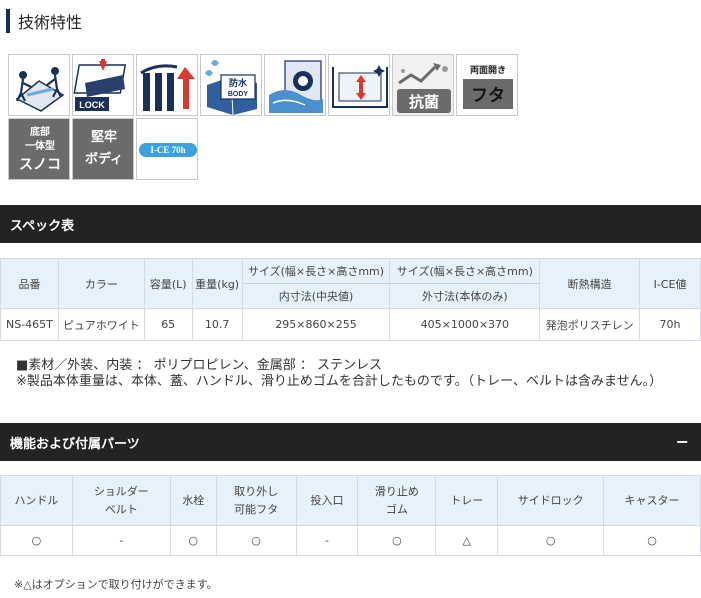 This screenshot has width=701, height=598. What do you see at coordinates (590, 283) in the screenshot?
I see `spec-header-insulation: 断熱構造` at bounding box center [590, 283].